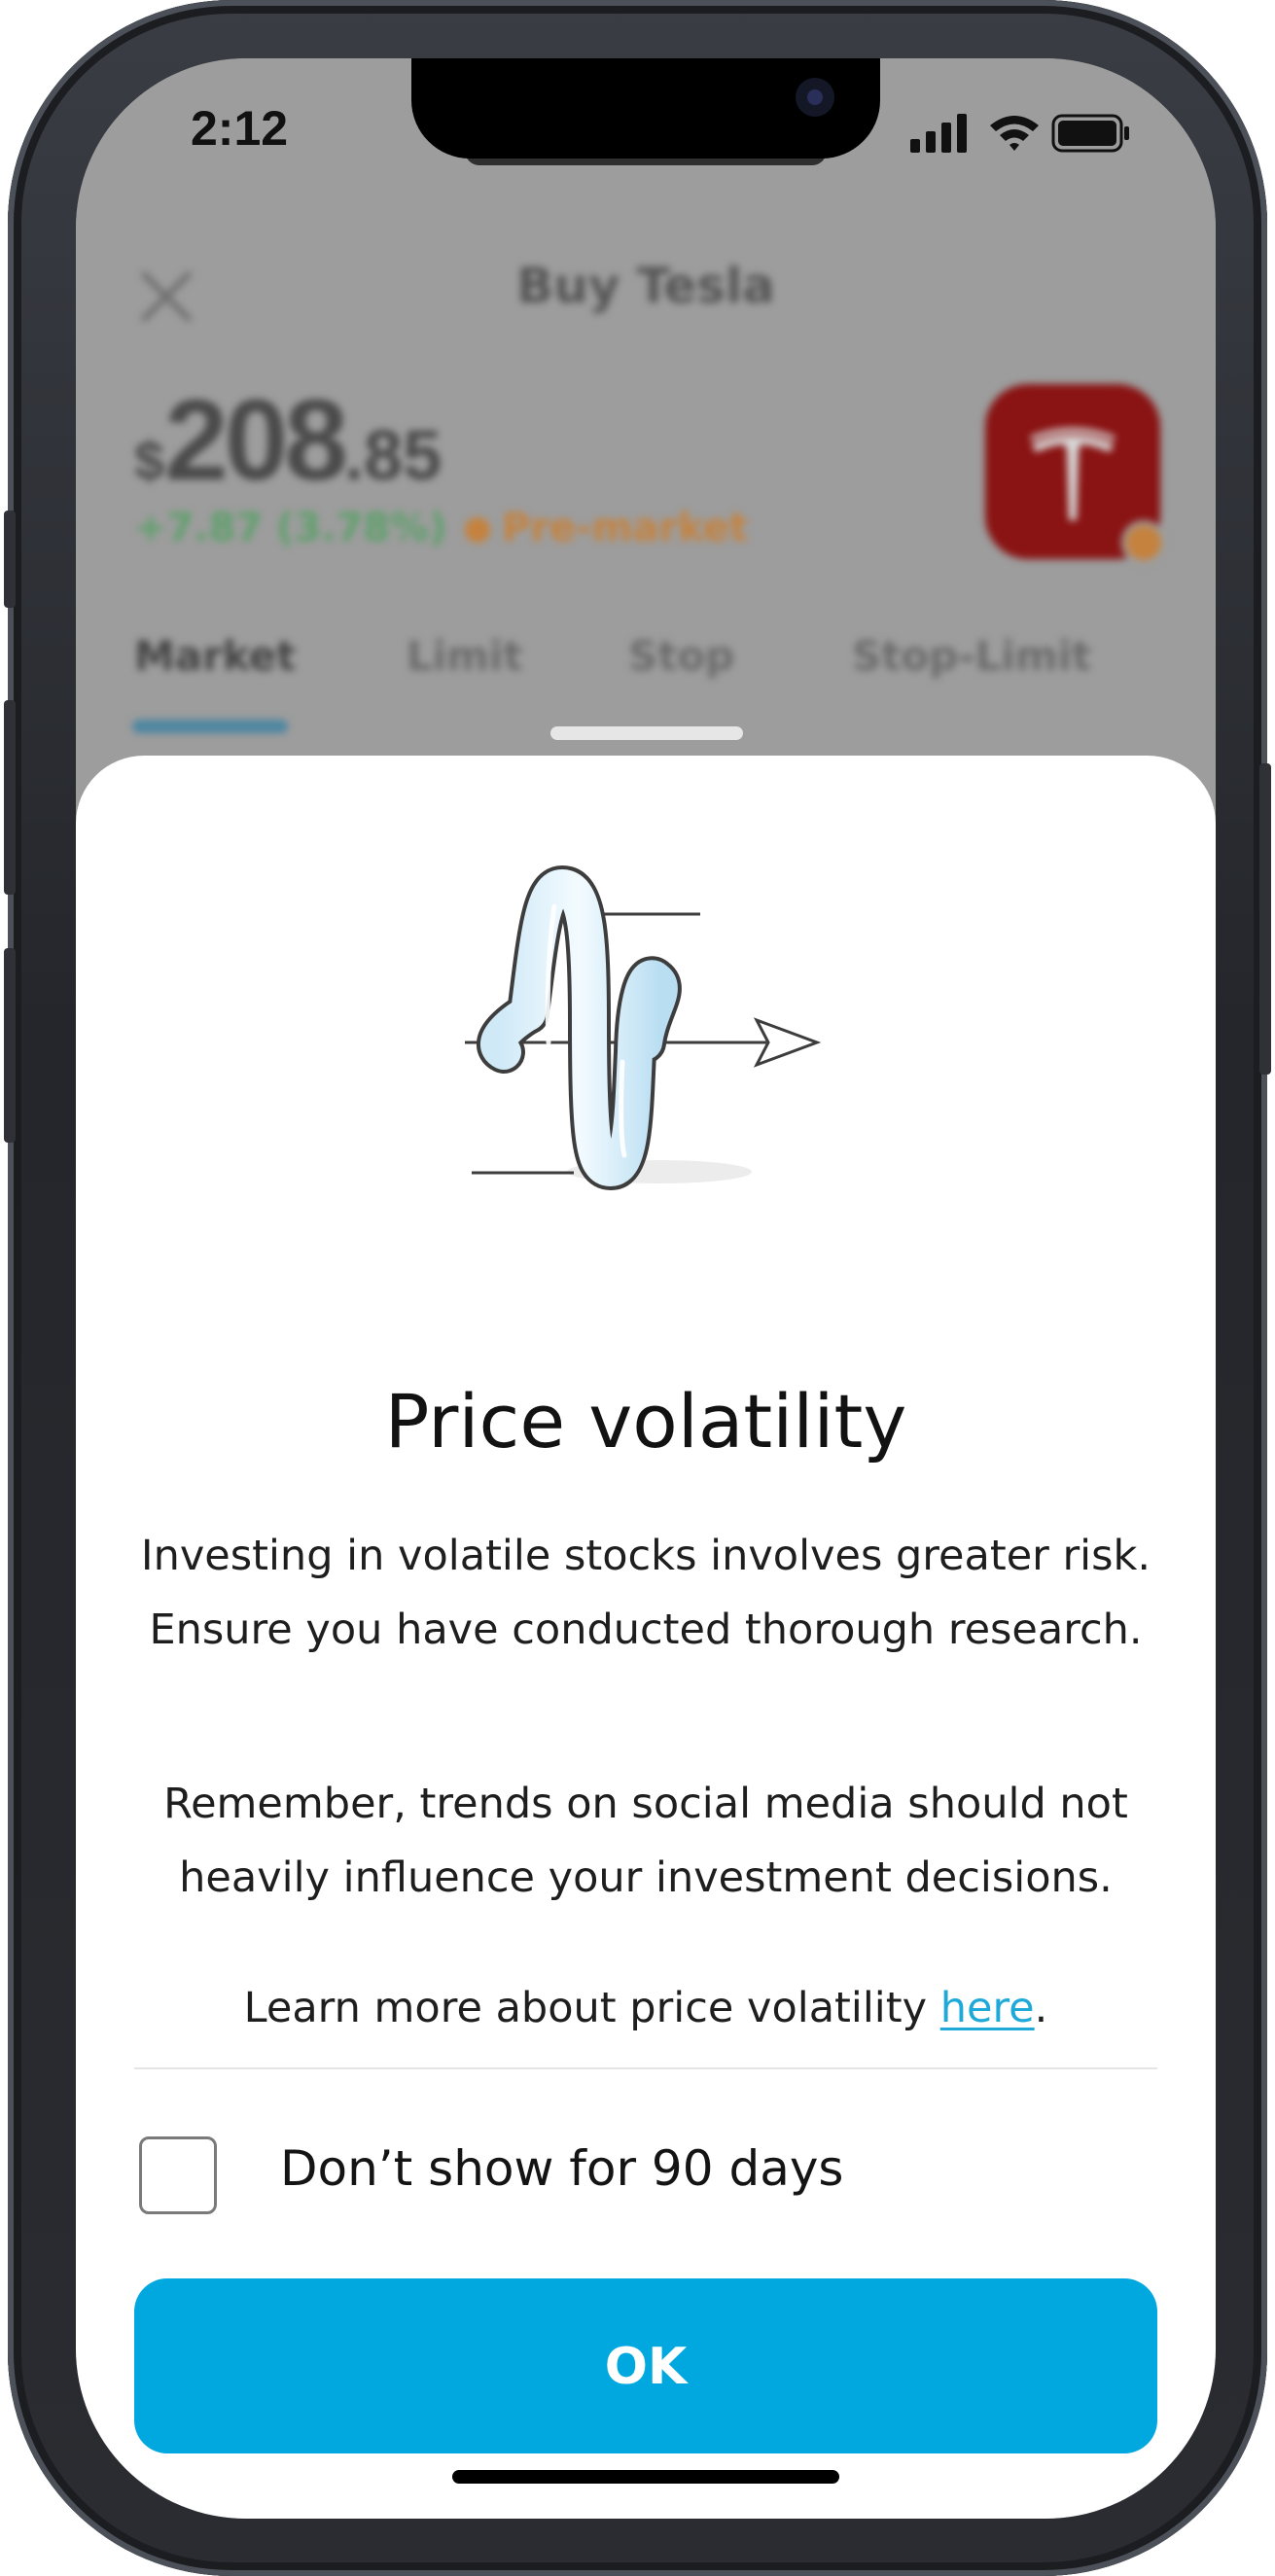  I want to click on dont-show-checkbox, so click(178, 2175).